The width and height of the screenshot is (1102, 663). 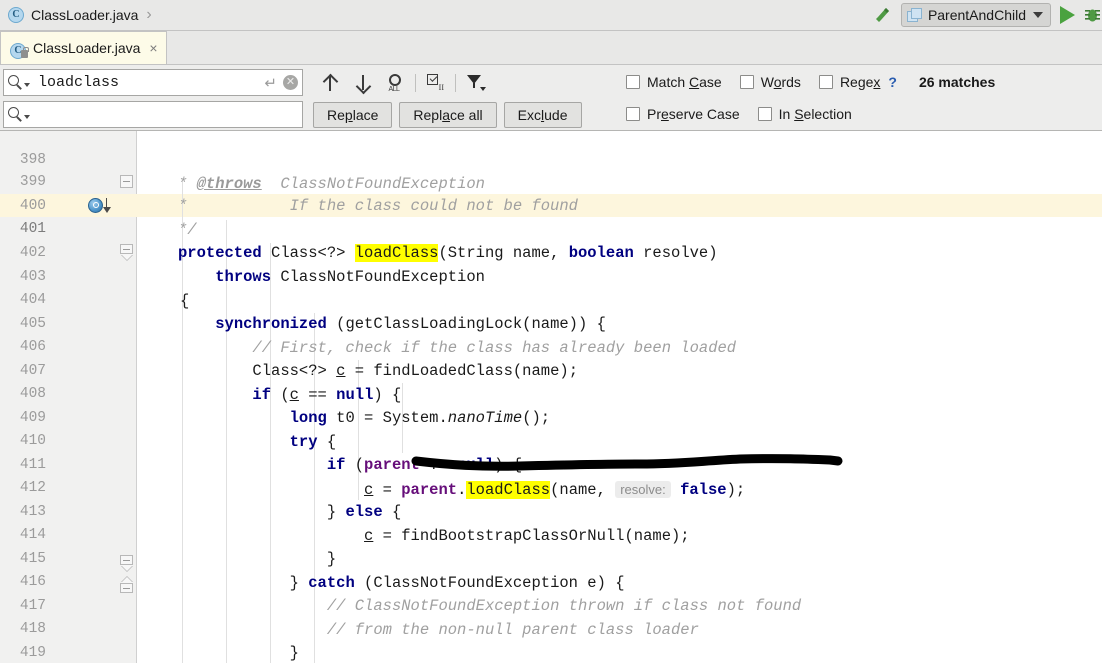 I want to click on replace-button-group: Re p lace Repl a ce all Exc l ude, so click(x=447, y=115).